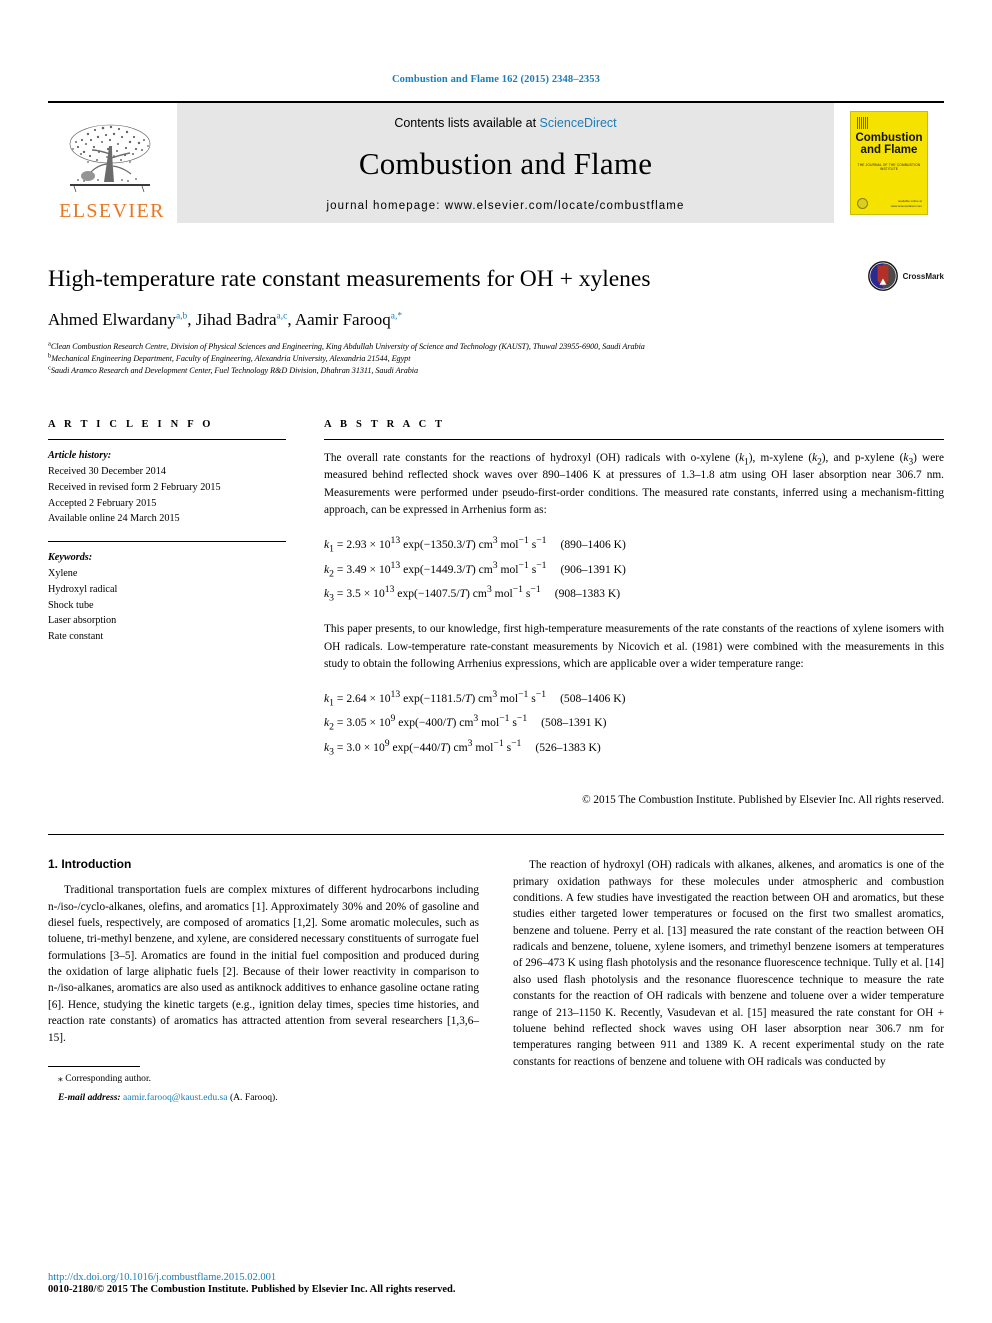 The width and height of the screenshot is (992, 1323). Describe the element at coordinates (433, 569) in the screenshot. I see `eq-mid: exp(−1449.3/` at that location.